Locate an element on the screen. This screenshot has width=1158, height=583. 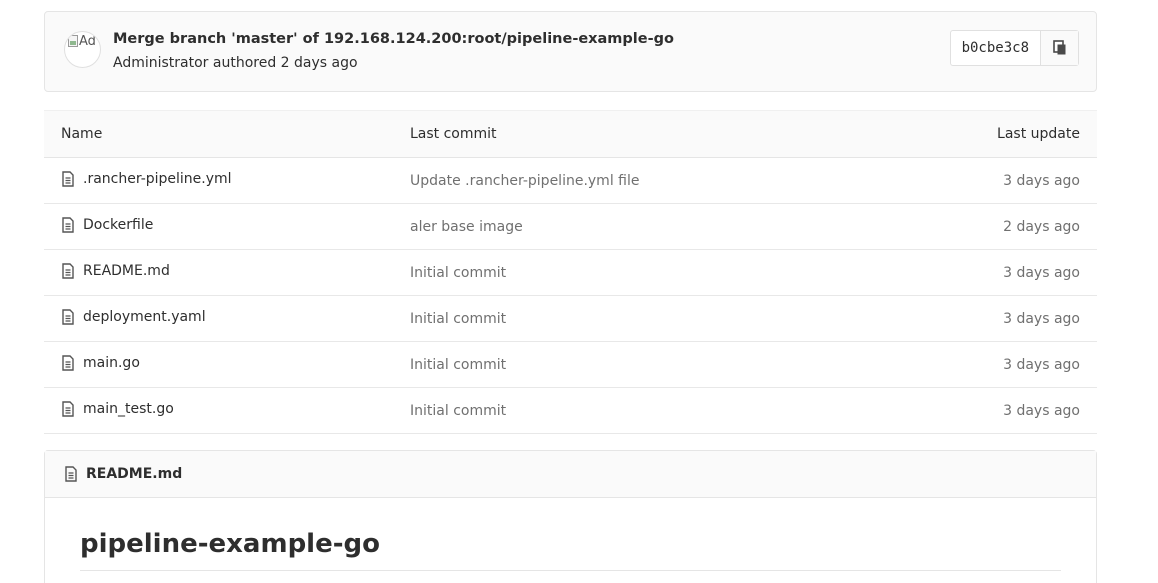
author-avatar: Ad is located at coordinates (82, 49).